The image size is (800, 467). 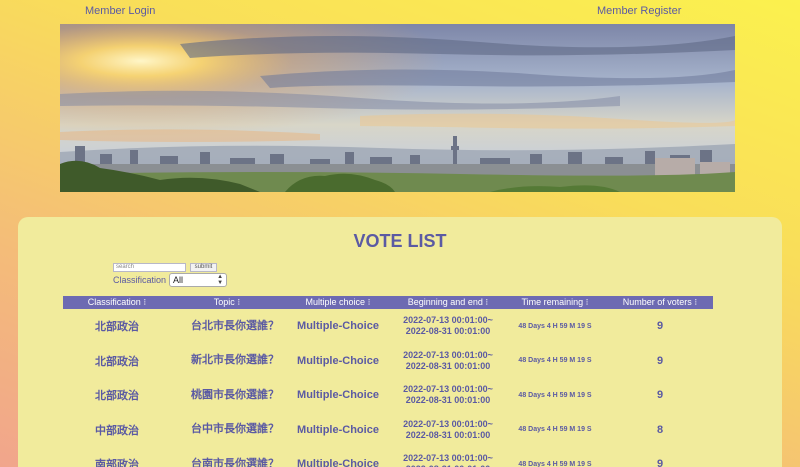 I want to click on member-login-link: Member Login, so click(x=120, y=11).